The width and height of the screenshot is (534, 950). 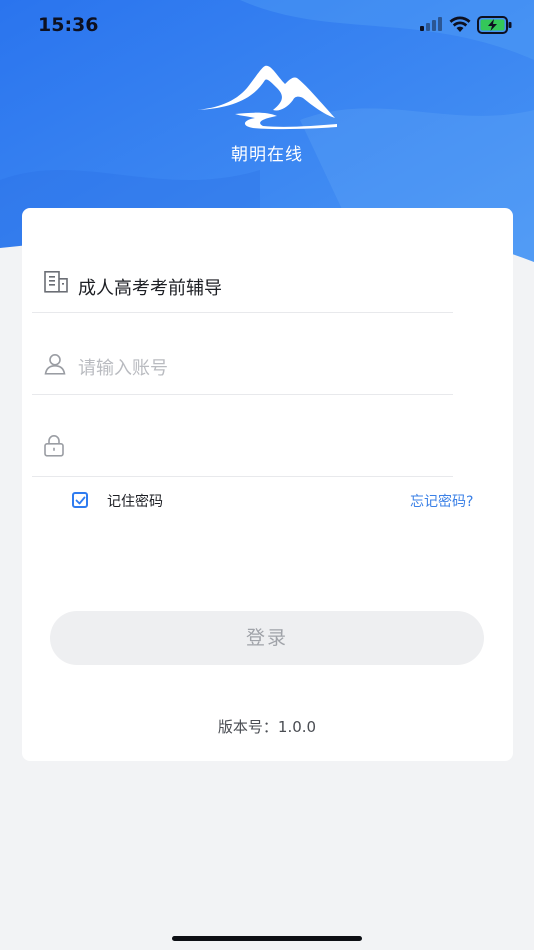 What do you see at coordinates (55, 364) in the screenshot?
I see `user-icon` at bounding box center [55, 364].